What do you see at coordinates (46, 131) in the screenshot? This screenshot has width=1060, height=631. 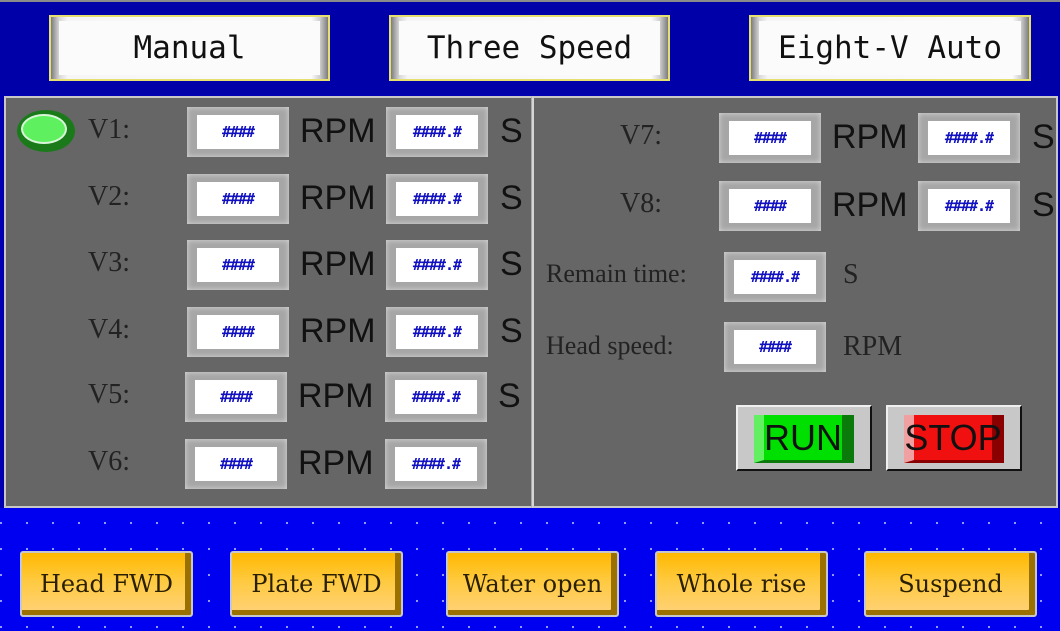 I see `status-indicator-lamp` at bounding box center [46, 131].